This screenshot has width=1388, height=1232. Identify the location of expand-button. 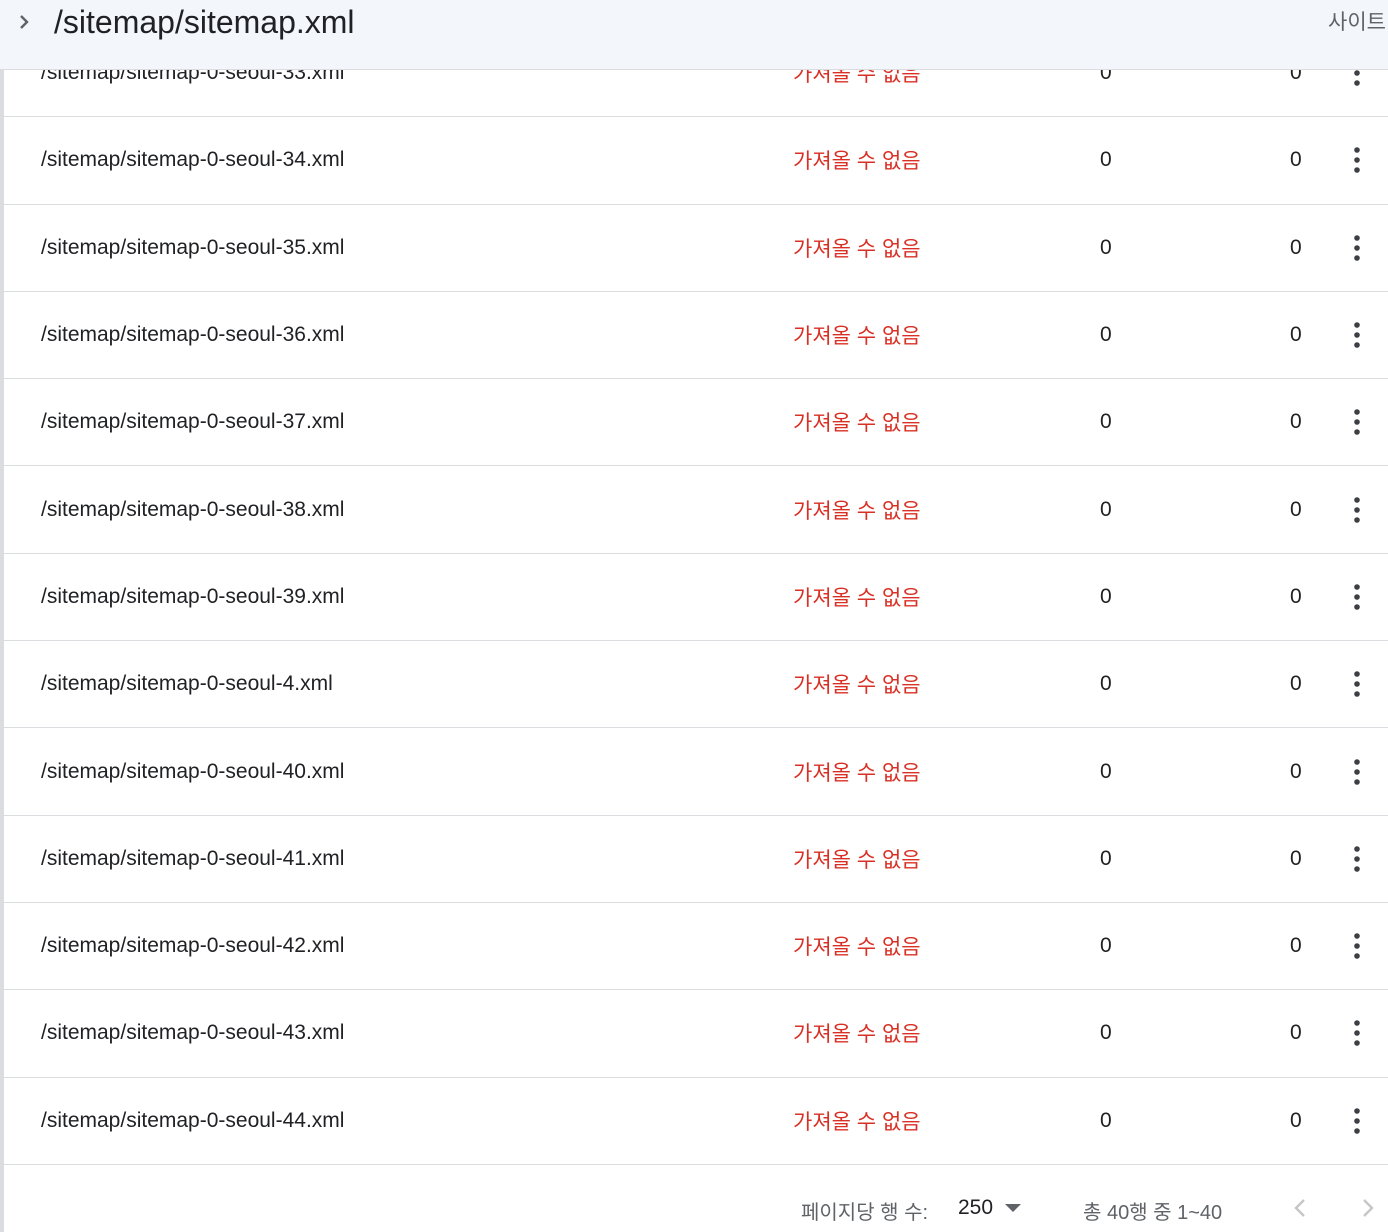
(24, 22).